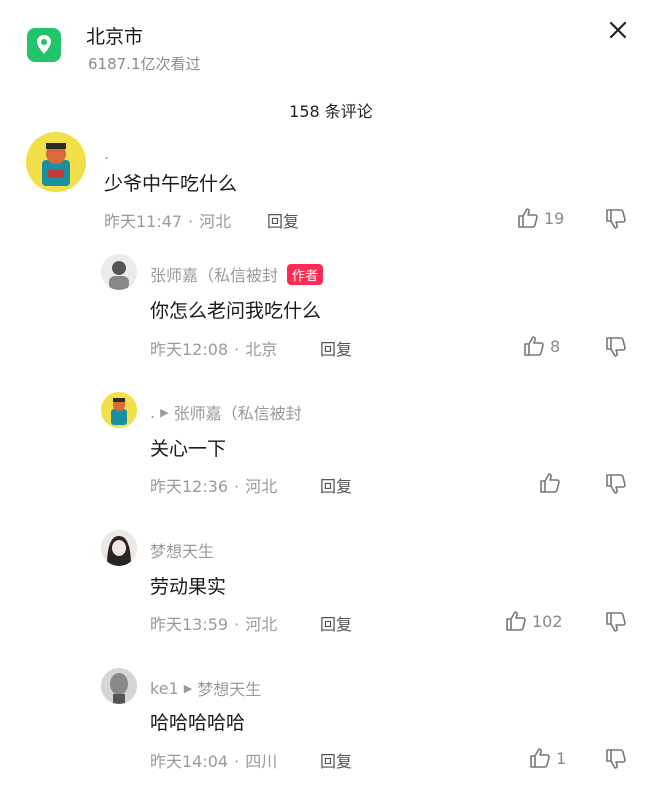 The image size is (662, 800). I want to click on reply-to-username: 梦想天生, so click(229, 688).